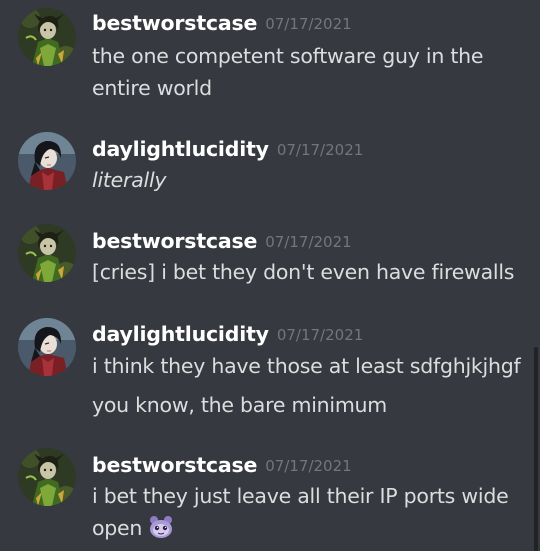  Describe the element at coordinates (240, 405) in the screenshot. I see `message-text: you know, the bare minimum` at that location.